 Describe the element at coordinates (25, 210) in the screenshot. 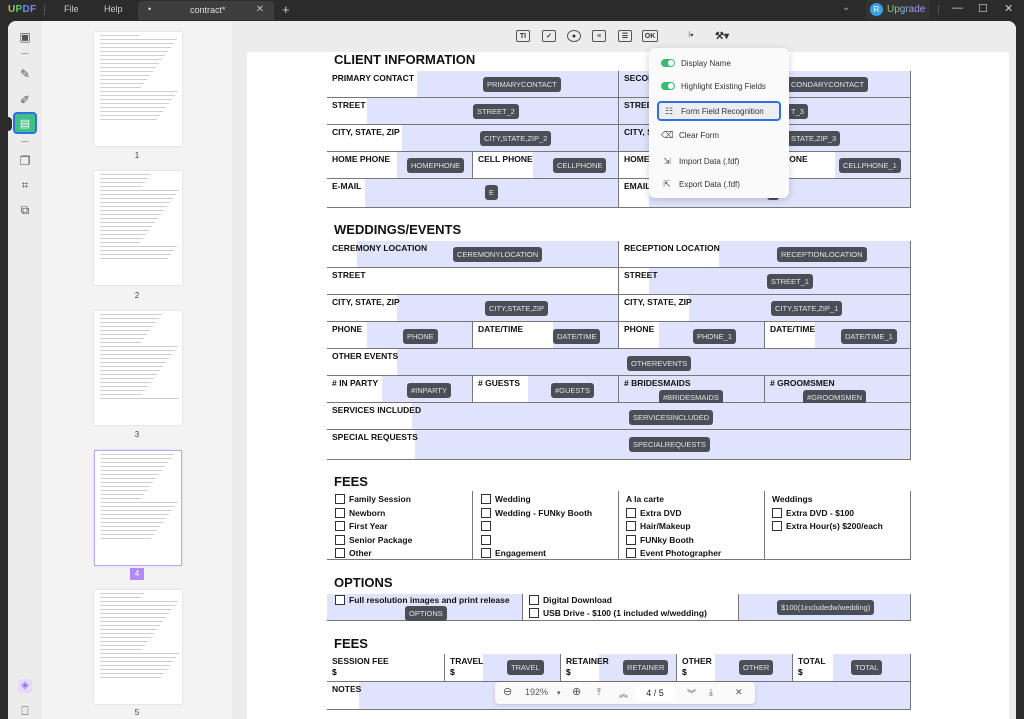

I see `convert-icon: ⧉` at that location.